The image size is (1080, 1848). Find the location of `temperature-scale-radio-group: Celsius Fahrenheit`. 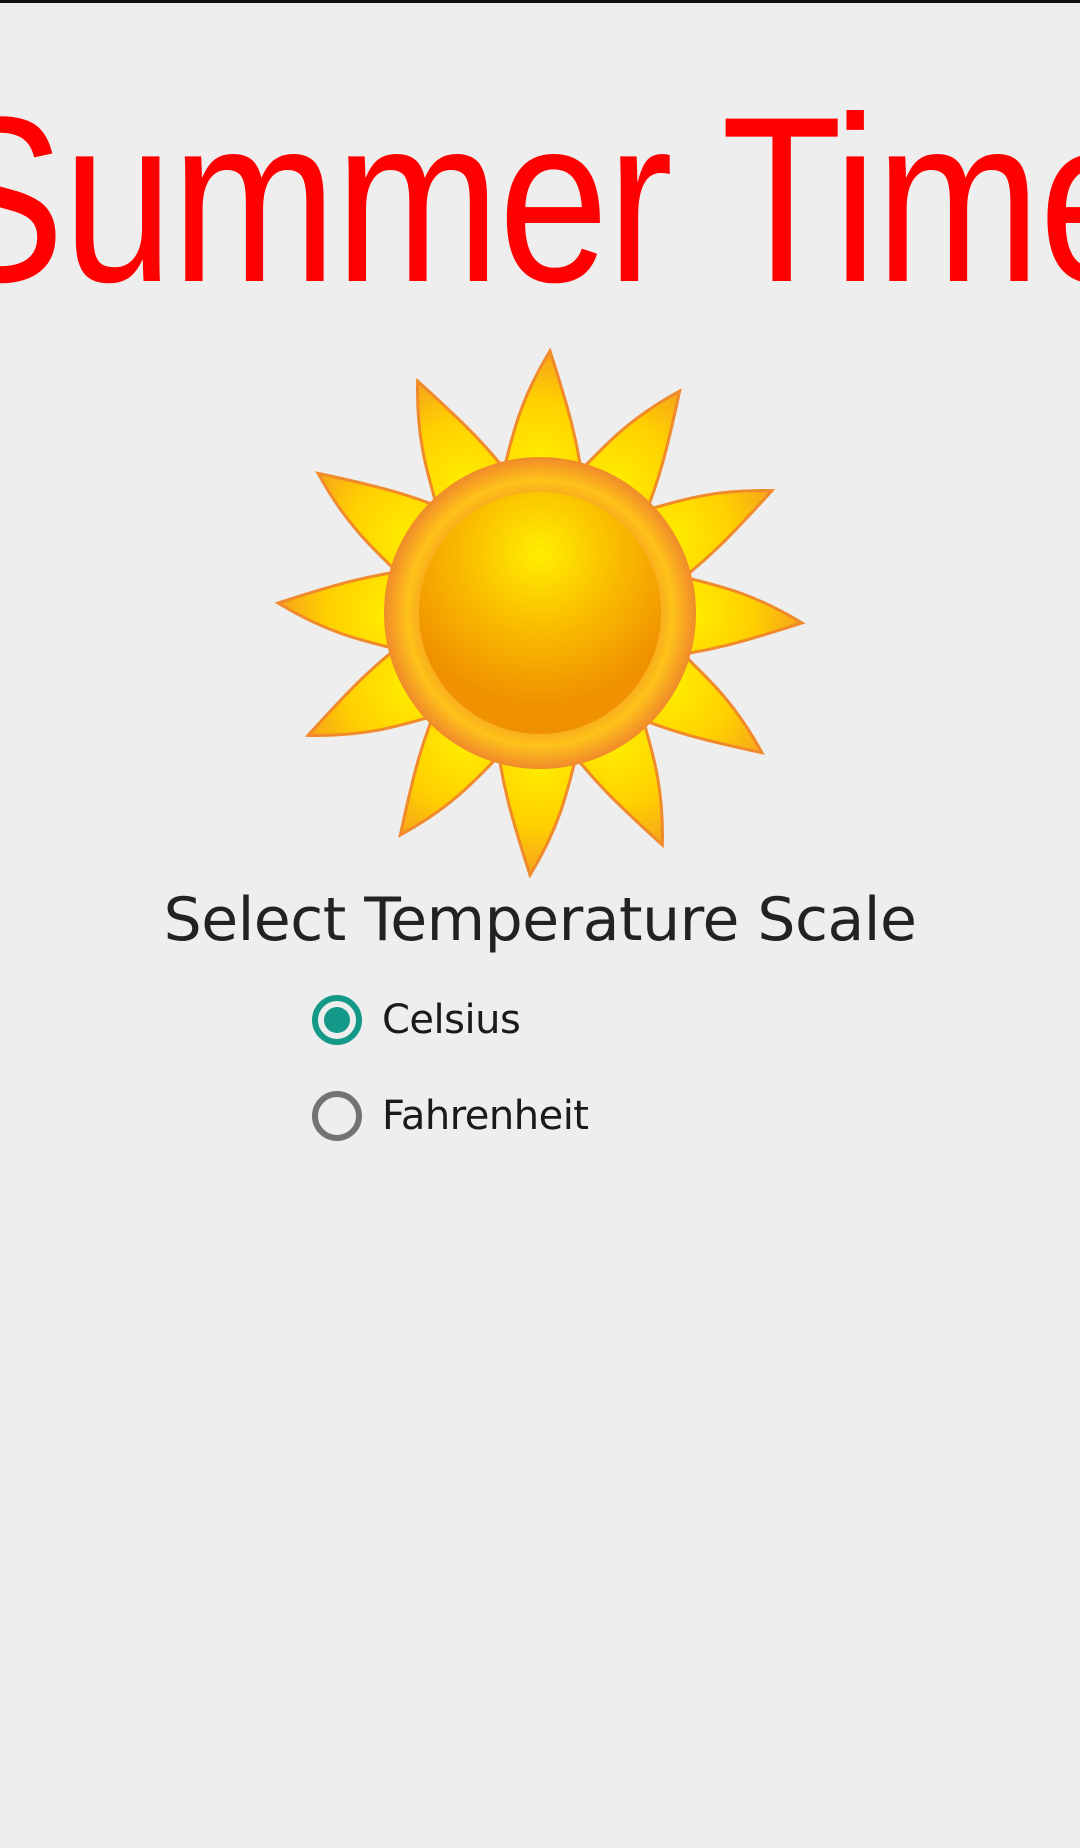

temperature-scale-radio-group: Celsius Fahrenheit is located at coordinates (562, 1068).